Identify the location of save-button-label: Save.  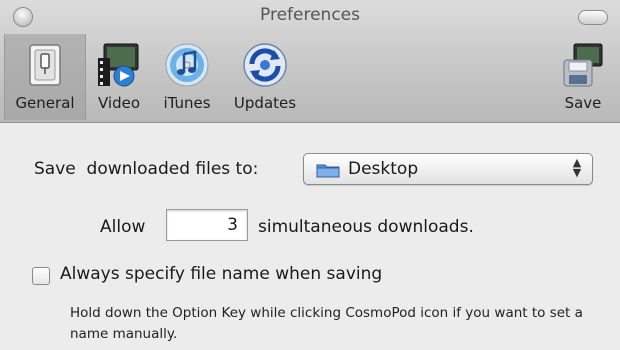
(583, 103).